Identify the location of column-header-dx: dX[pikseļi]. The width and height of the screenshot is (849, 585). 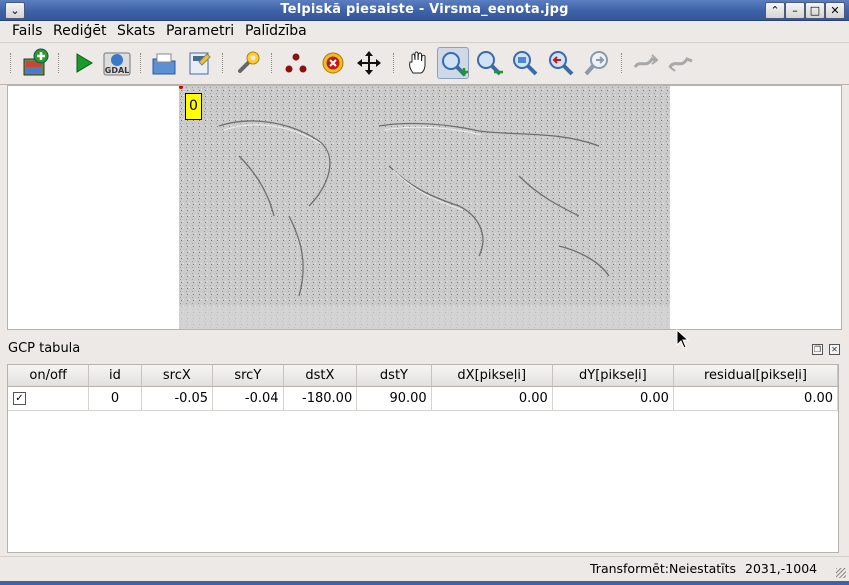
(492, 376).